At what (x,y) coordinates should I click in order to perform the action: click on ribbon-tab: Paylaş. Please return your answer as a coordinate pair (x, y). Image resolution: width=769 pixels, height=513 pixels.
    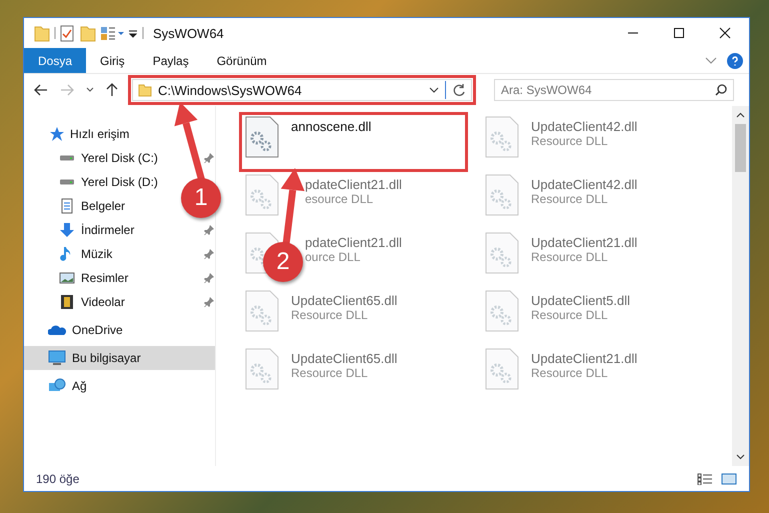
    Looking at the image, I should click on (170, 60).